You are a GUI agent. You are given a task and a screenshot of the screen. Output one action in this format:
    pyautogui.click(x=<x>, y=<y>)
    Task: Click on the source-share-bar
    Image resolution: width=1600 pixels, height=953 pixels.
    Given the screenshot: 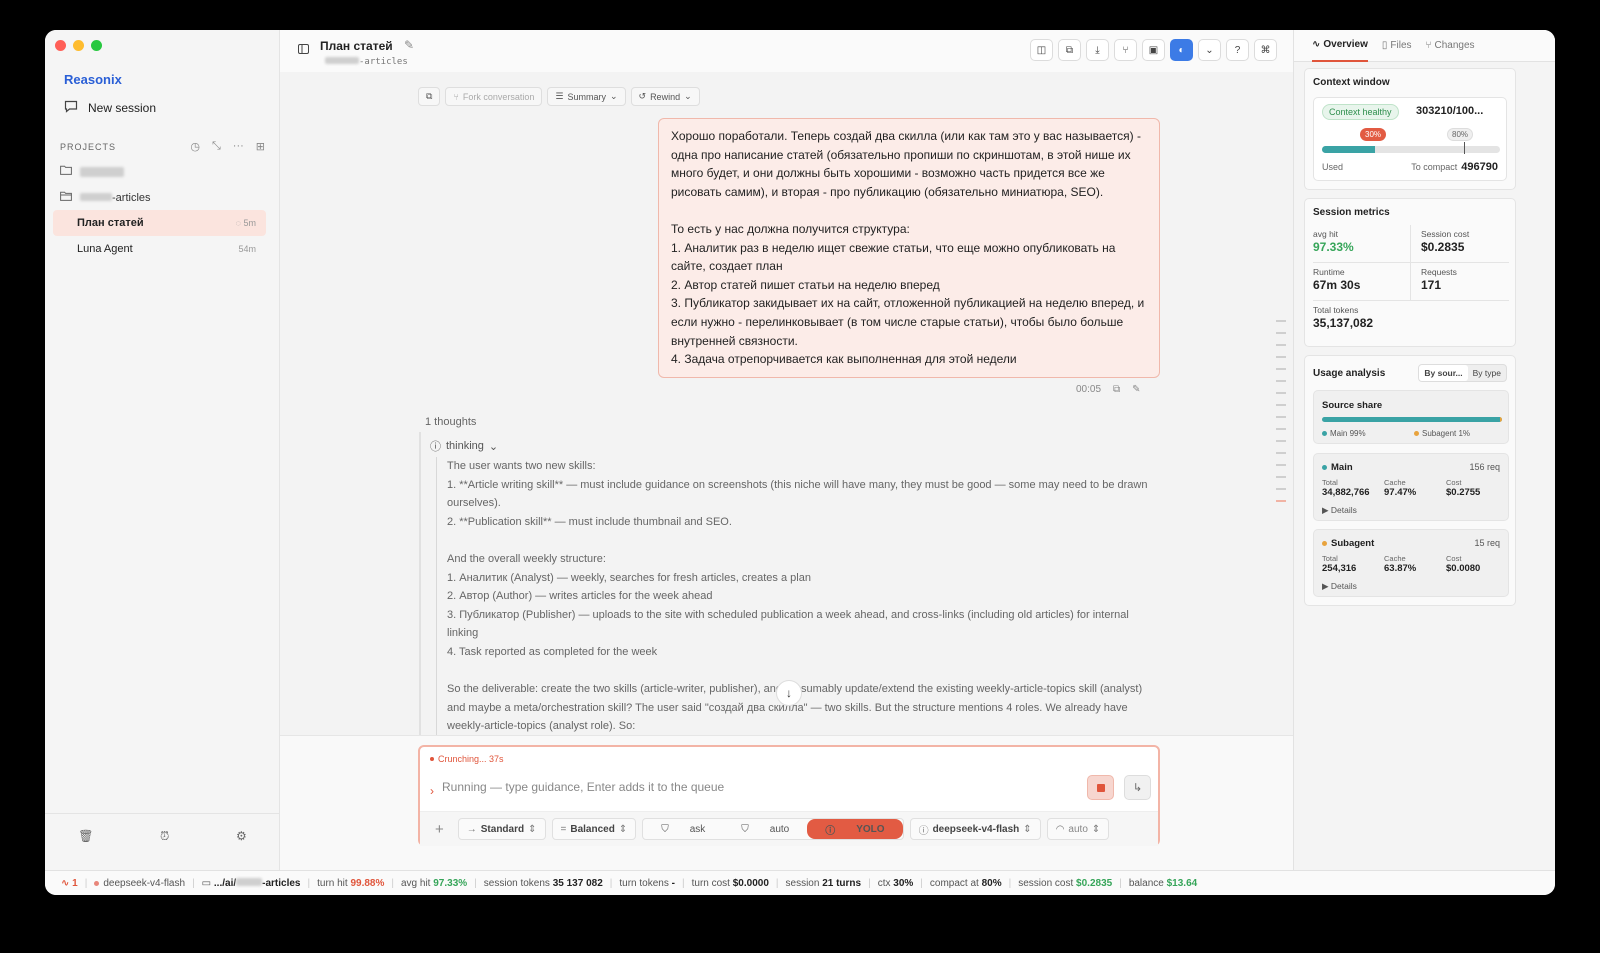 What is the action you would take?
    pyautogui.click(x=1412, y=419)
    